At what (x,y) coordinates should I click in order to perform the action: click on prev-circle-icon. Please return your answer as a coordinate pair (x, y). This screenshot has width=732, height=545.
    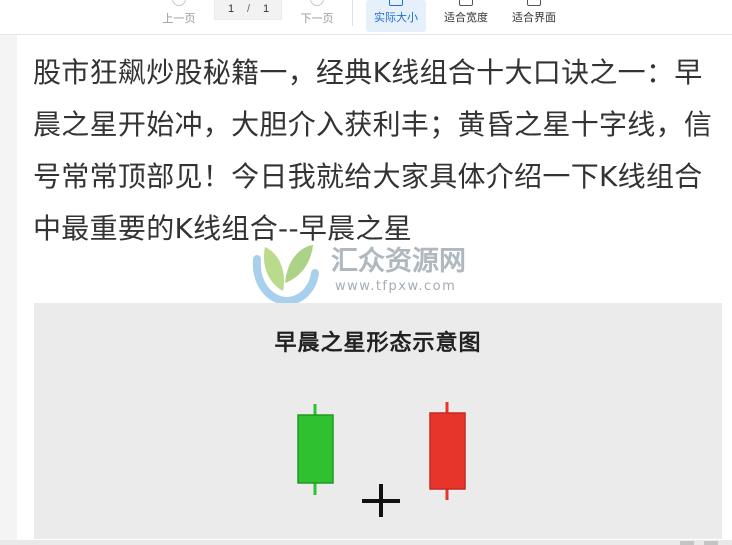
    Looking at the image, I should click on (179, 3).